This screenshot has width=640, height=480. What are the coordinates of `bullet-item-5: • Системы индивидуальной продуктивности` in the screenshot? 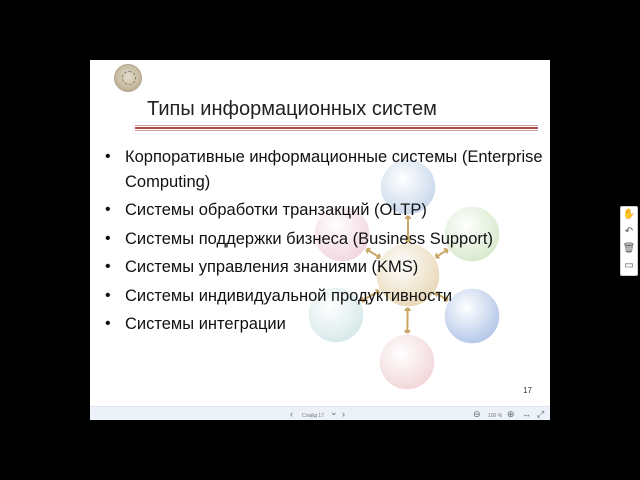 It's located at (325, 296).